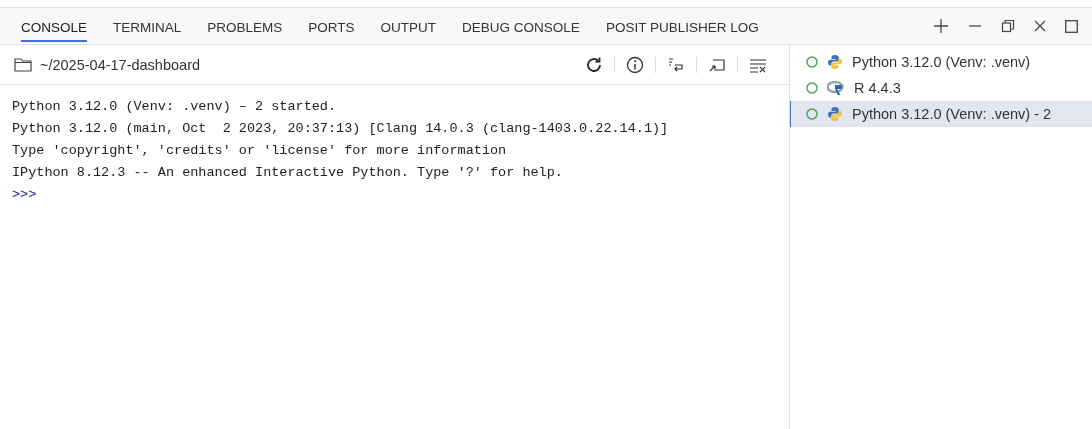 This screenshot has height=429, width=1092. I want to click on console-output-line: Python 3.12.0 (Venv: .venv) – 2 started., so click(175, 107).